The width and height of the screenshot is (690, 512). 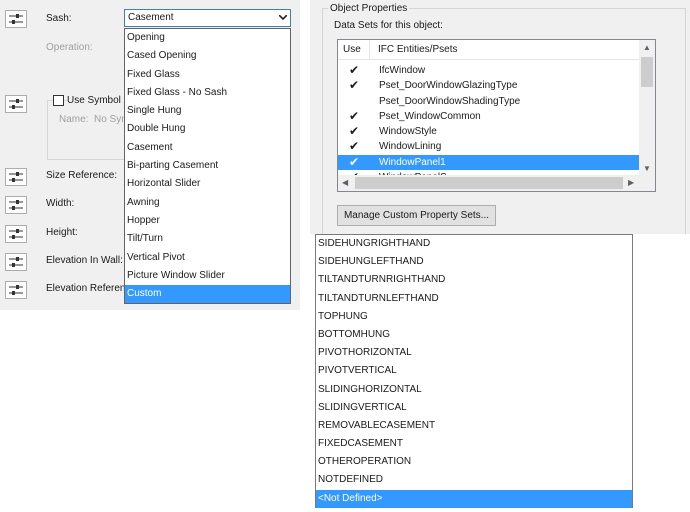 I want to click on operation-option: NOTDEFINED, so click(x=474, y=480).